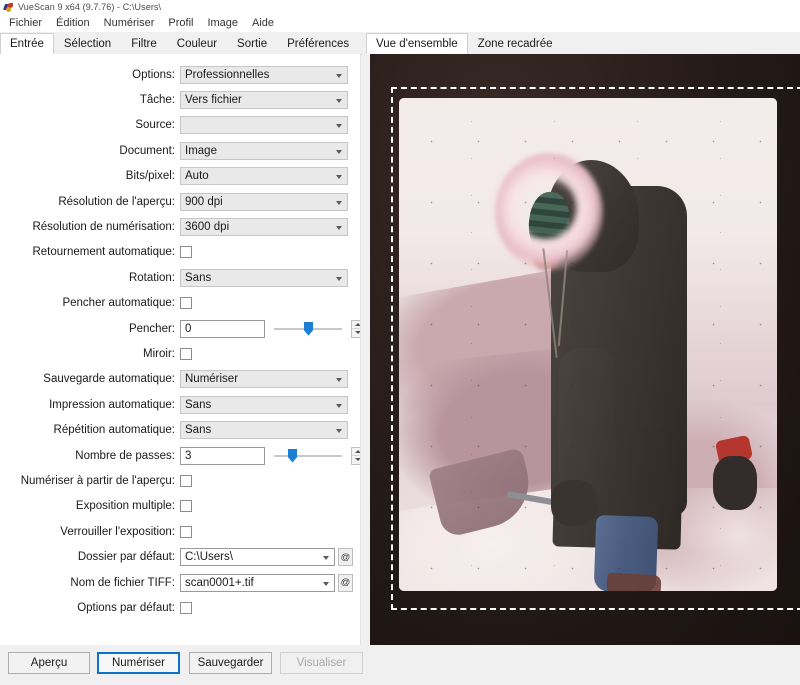  I want to click on default-folder-combobox: C:\Users\, so click(257, 557).